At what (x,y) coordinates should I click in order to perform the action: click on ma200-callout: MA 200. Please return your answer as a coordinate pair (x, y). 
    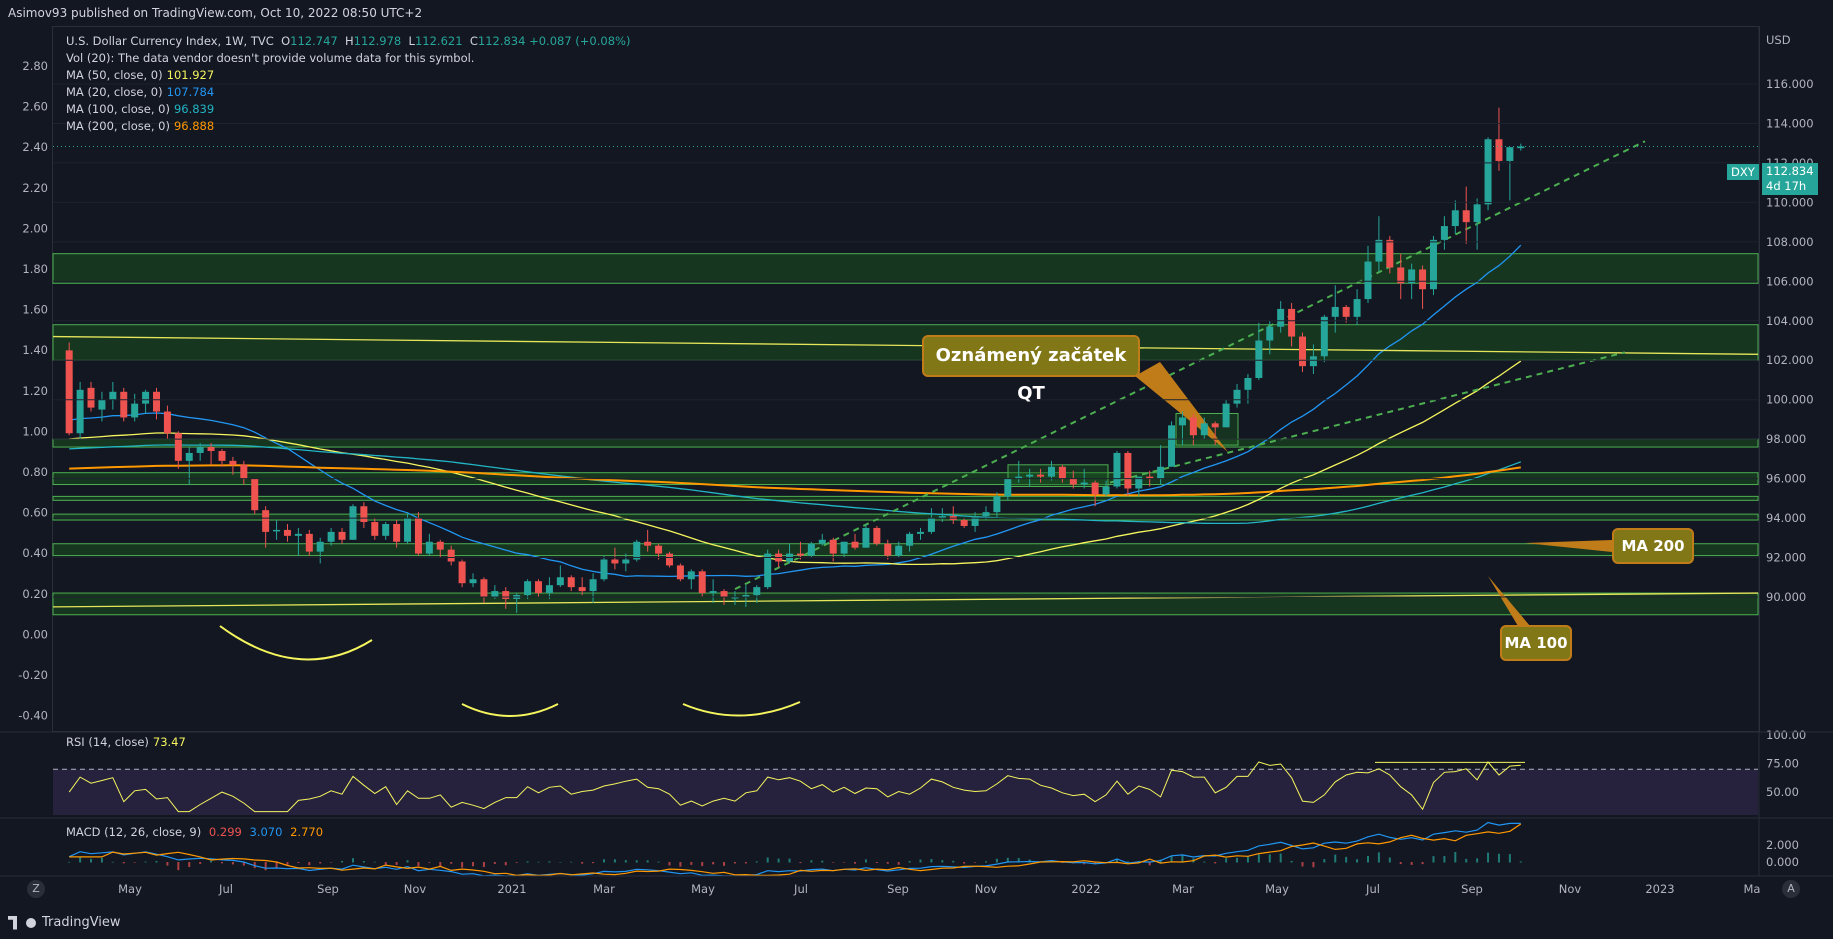
    Looking at the image, I should click on (1653, 546).